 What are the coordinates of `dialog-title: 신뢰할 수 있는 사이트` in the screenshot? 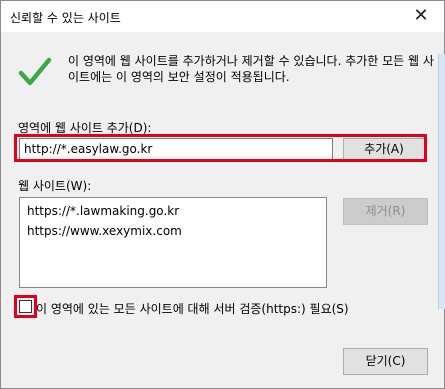 It's located at (65, 18).